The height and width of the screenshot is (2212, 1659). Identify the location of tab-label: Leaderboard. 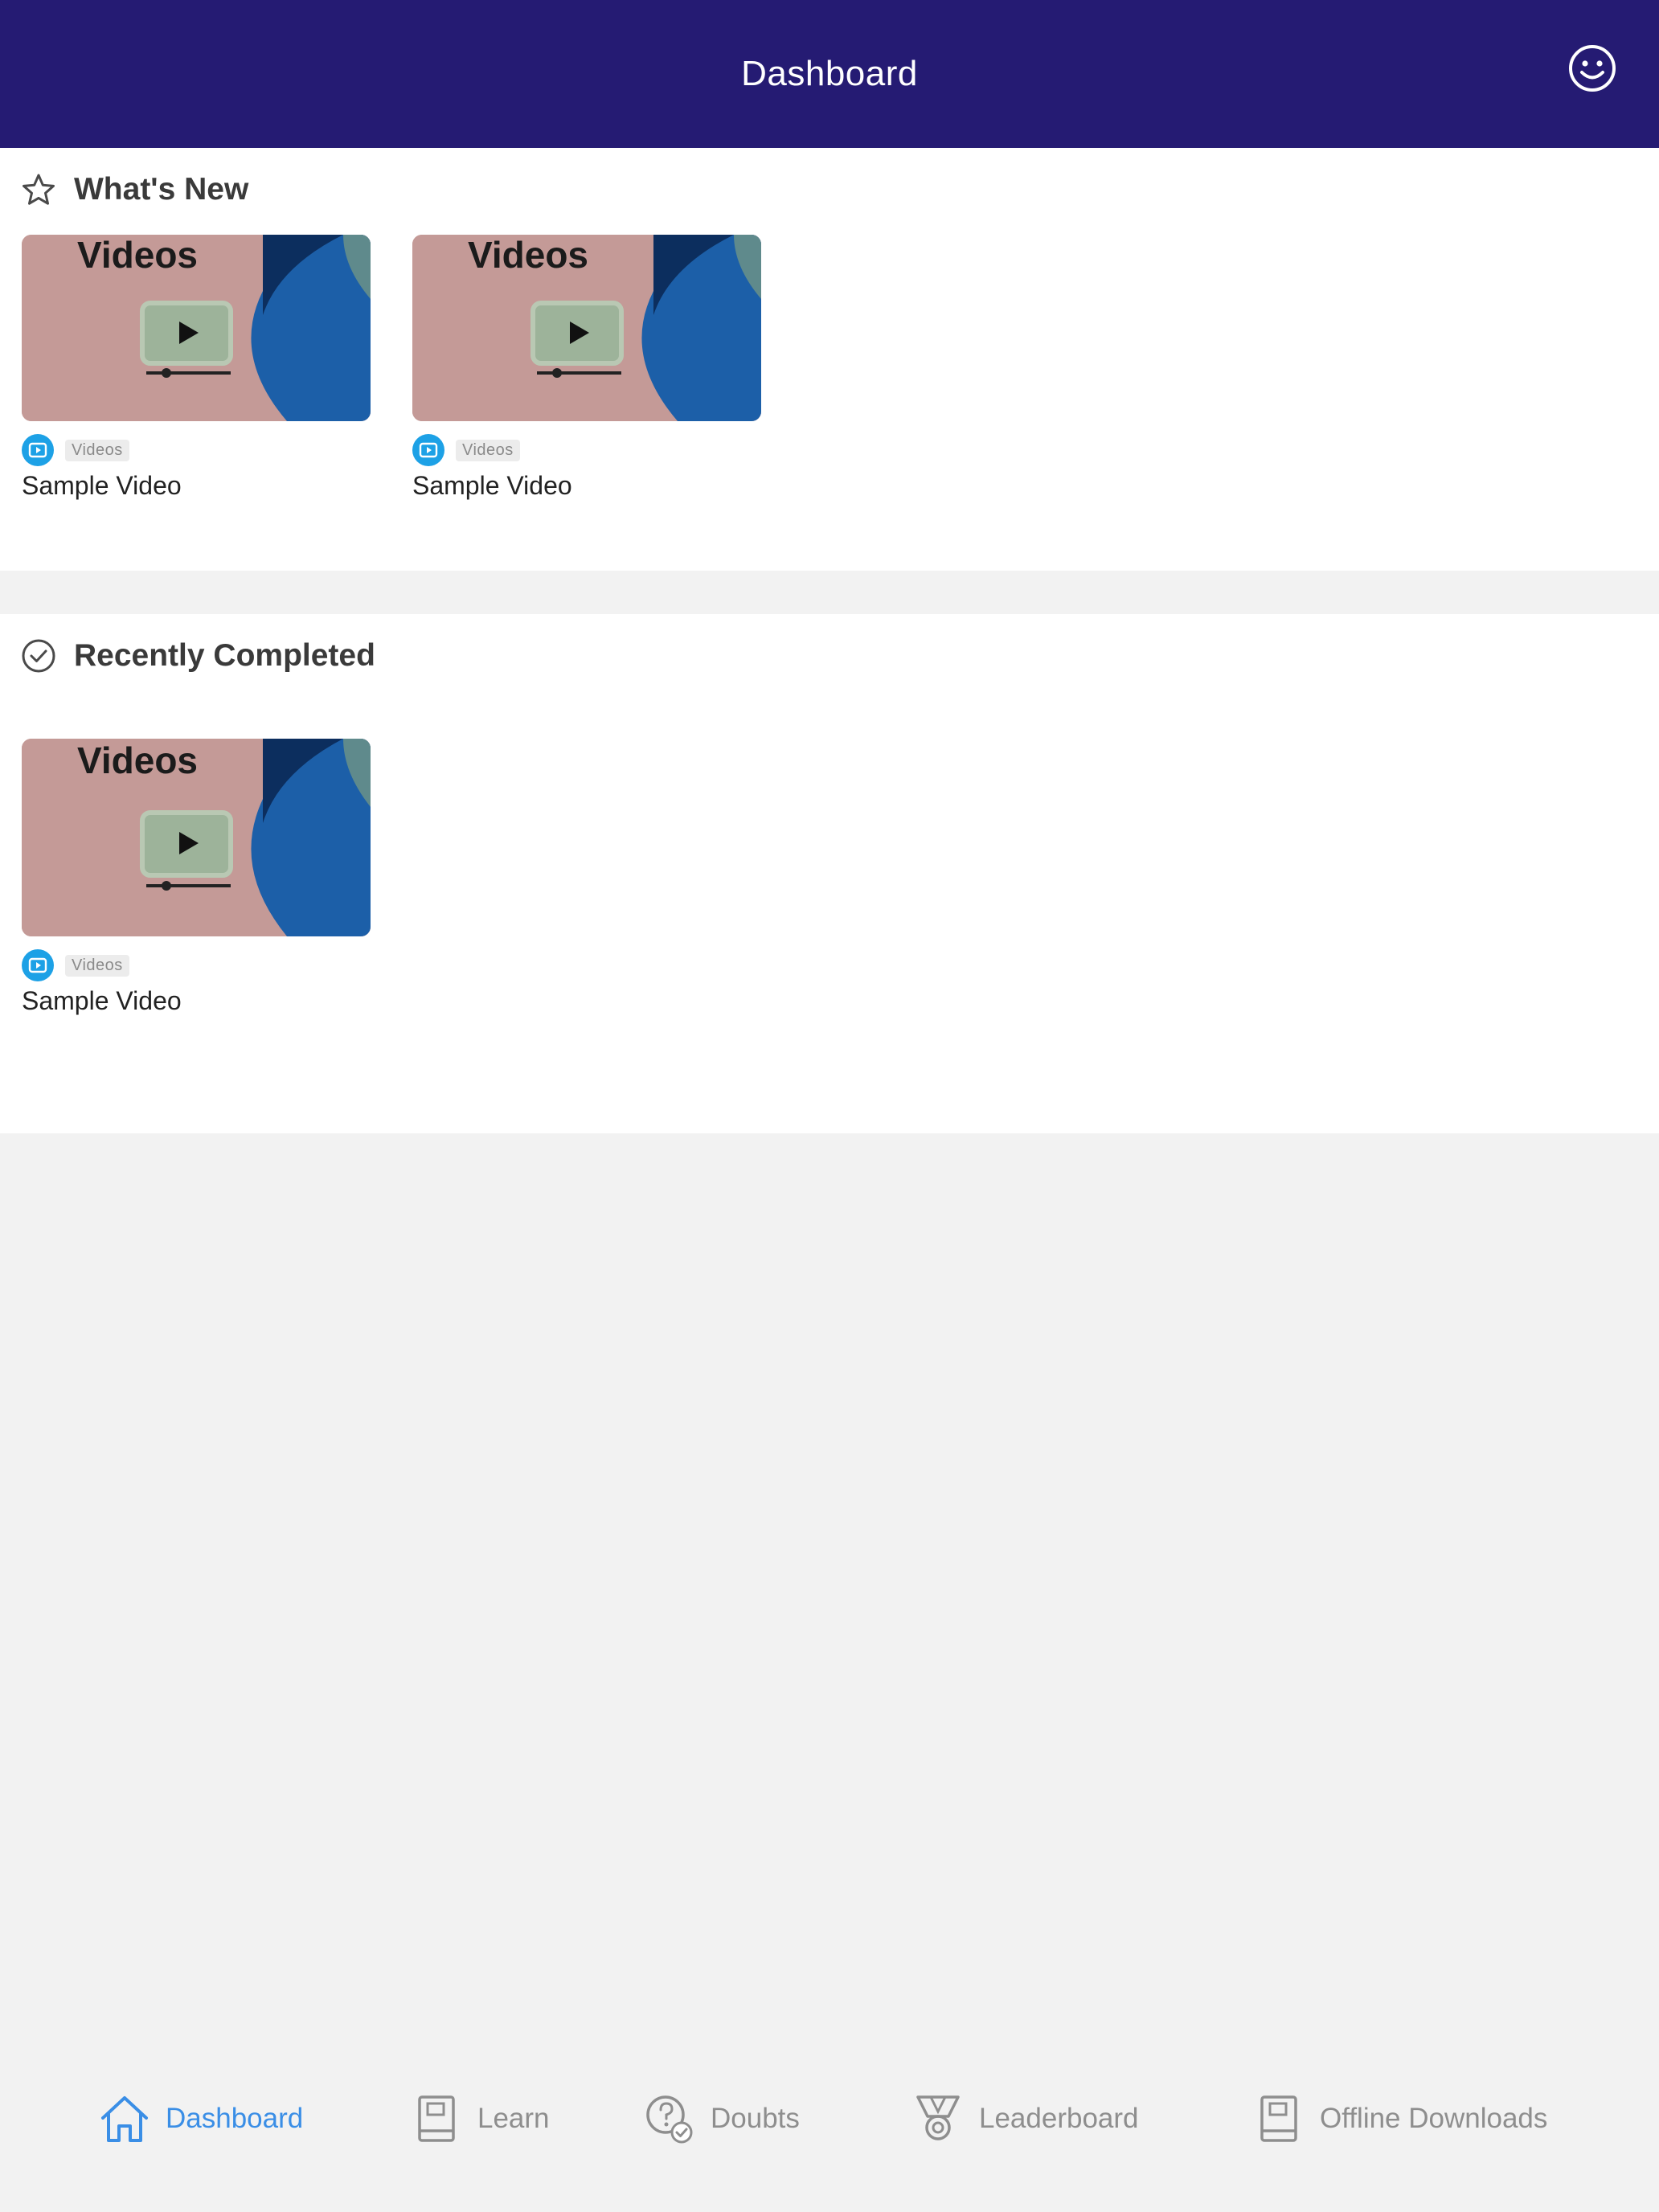
(1059, 2118).